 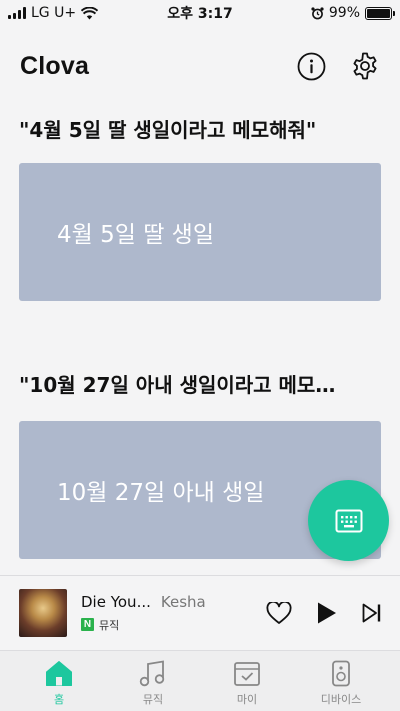 I want to click on tab-label: 마이, so click(x=247, y=699).